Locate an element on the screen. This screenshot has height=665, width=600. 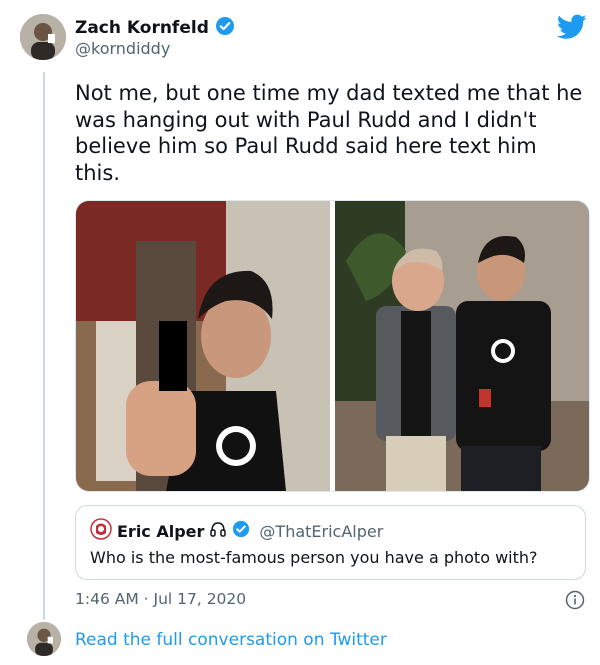
author-avatar is located at coordinates (43, 37).